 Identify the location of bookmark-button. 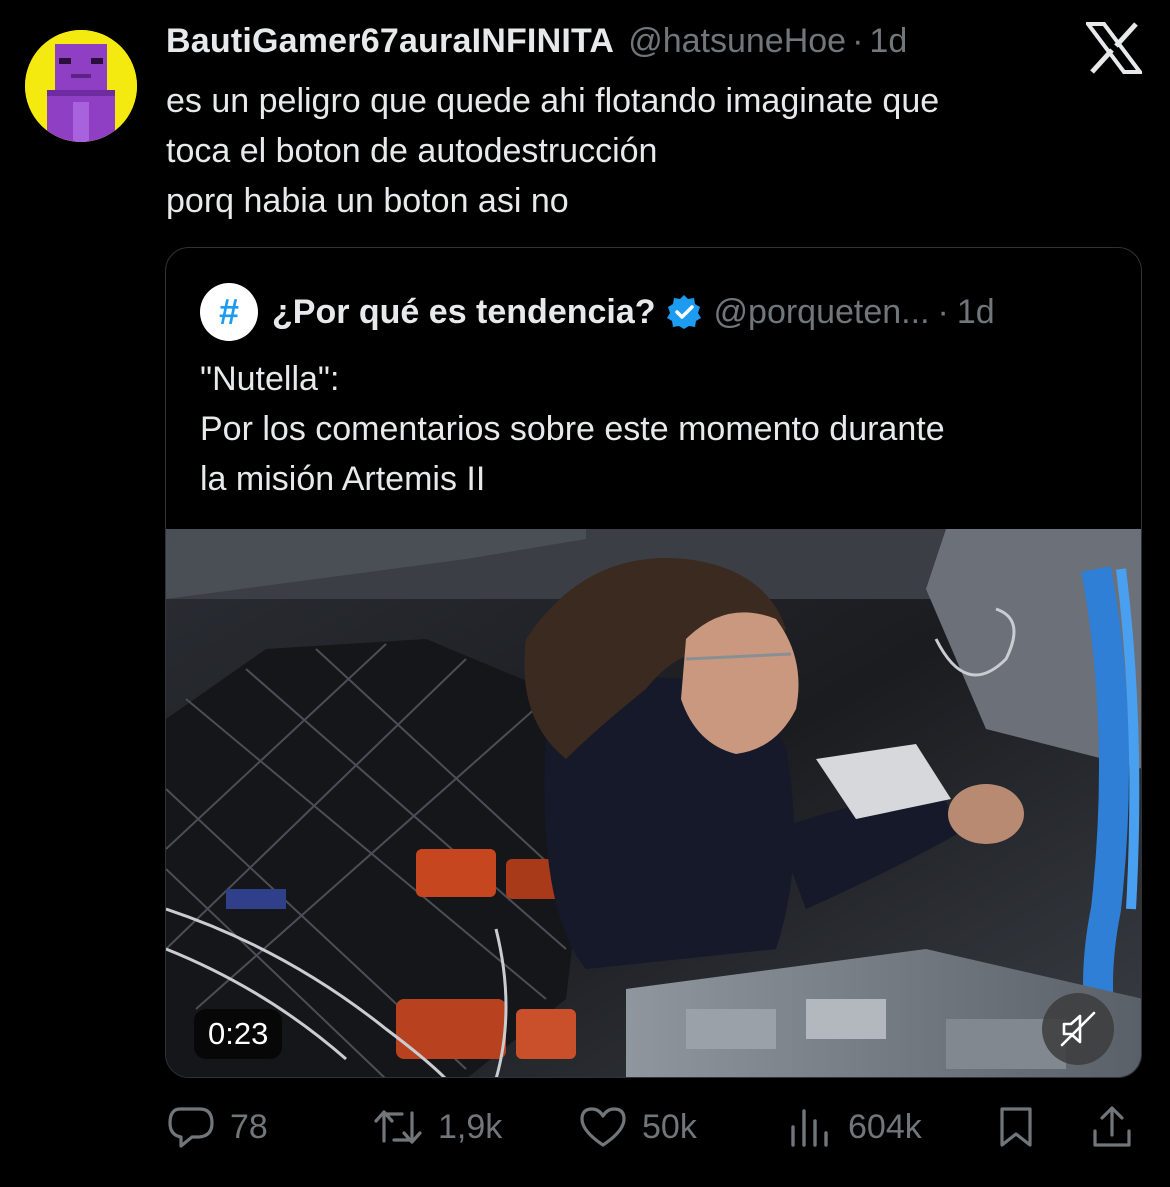
(1016, 1127).